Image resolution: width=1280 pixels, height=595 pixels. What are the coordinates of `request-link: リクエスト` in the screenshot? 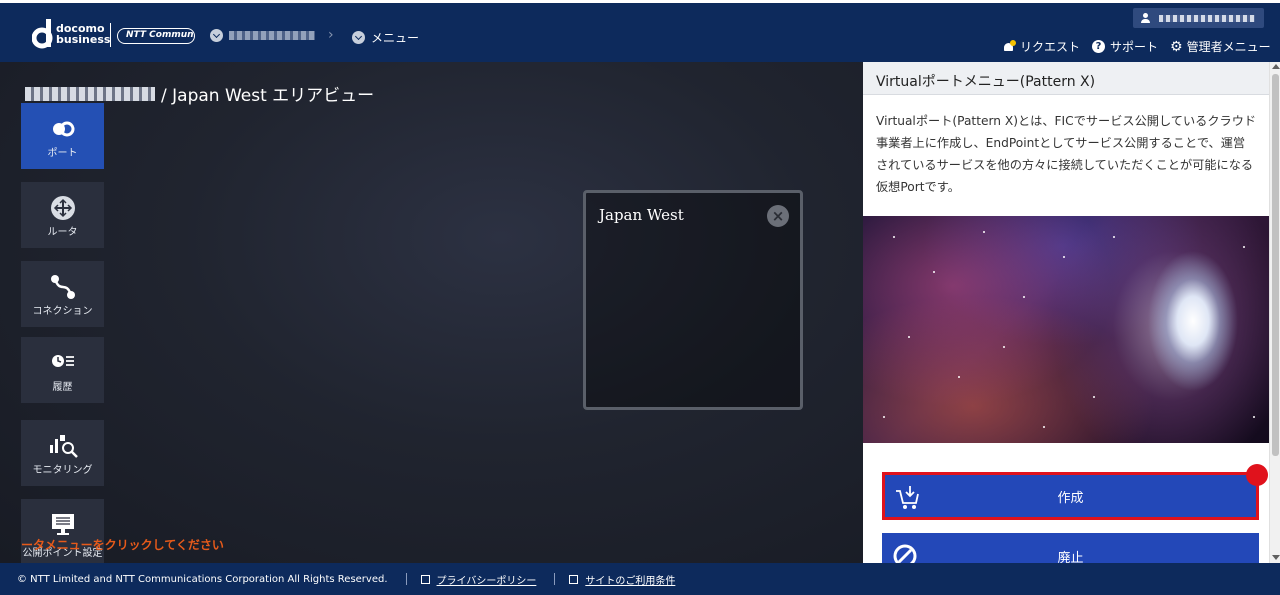 It's located at (1041, 46).